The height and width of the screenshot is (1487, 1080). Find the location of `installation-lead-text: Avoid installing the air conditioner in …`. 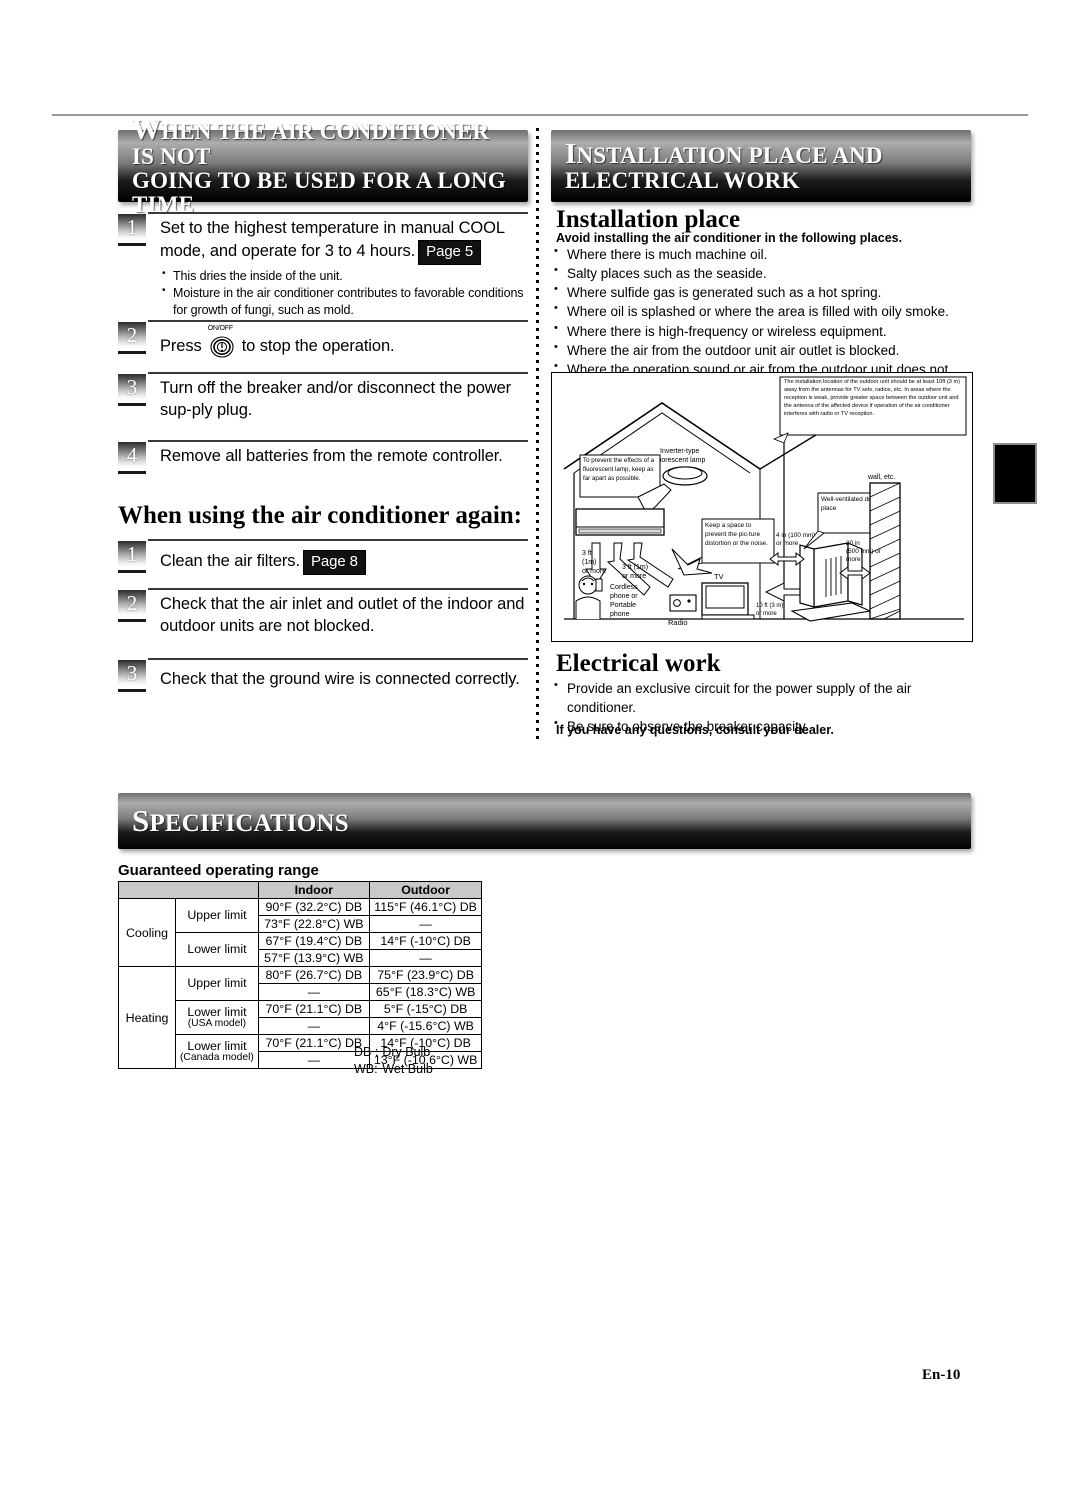

installation-lead-text: Avoid installing the air conditioner in … is located at coordinates (729, 238).